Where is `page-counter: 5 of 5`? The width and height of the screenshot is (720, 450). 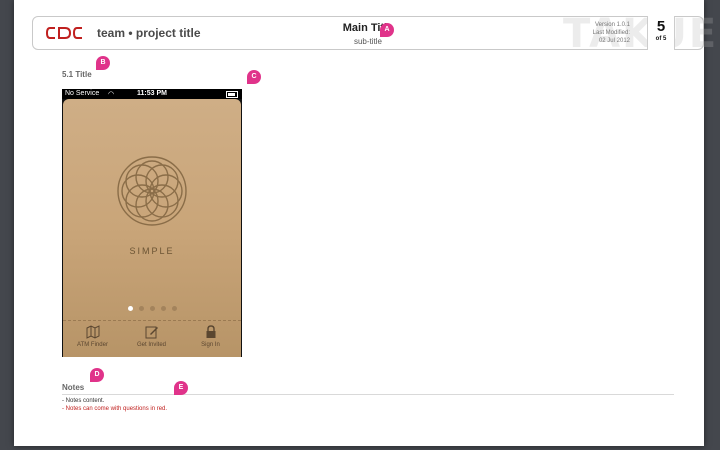
page-counter: 5 of 5 is located at coordinates (661, 33).